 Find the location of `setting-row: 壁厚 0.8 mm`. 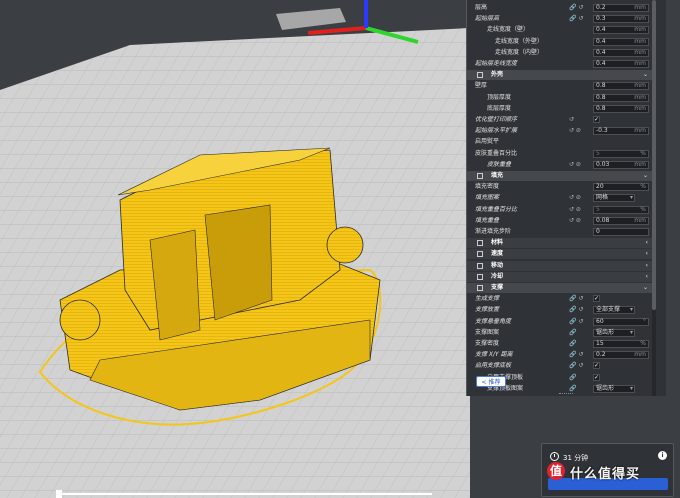

setting-row: 壁厚 0.8 mm is located at coordinates (559, 86).